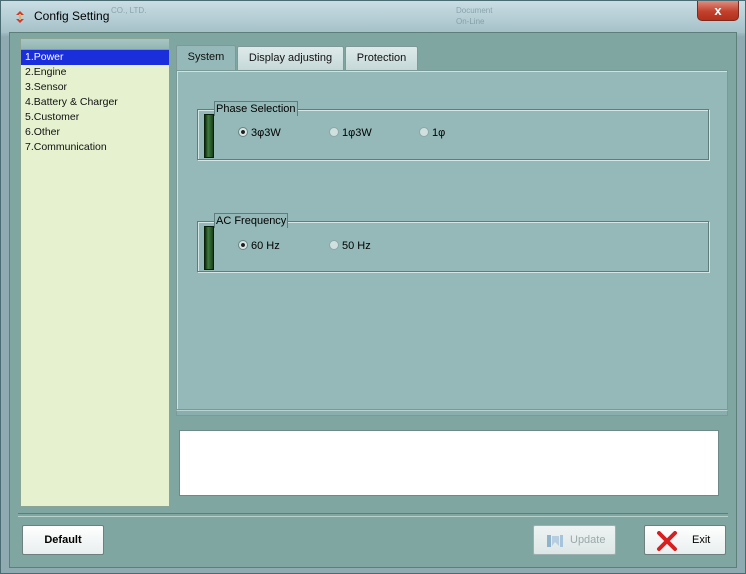  What do you see at coordinates (290, 58) in the screenshot?
I see `tab-display-adjusting: Display adjusting` at bounding box center [290, 58].